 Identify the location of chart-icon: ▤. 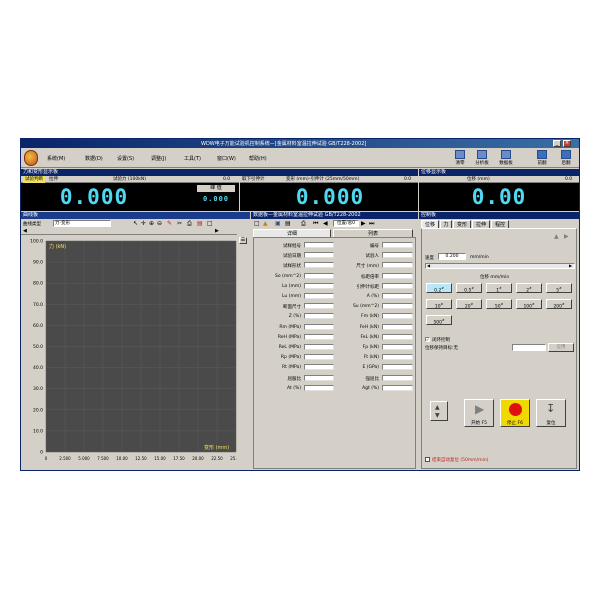
(200, 223).